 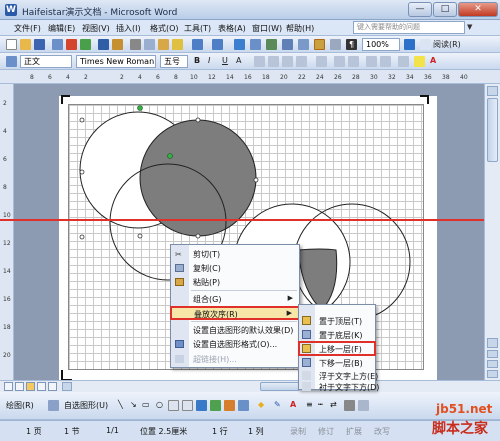 What do you see at coordinates (306, 362) in the screenshot?
I see `send-backward-icon` at bounding box center [306, 362].